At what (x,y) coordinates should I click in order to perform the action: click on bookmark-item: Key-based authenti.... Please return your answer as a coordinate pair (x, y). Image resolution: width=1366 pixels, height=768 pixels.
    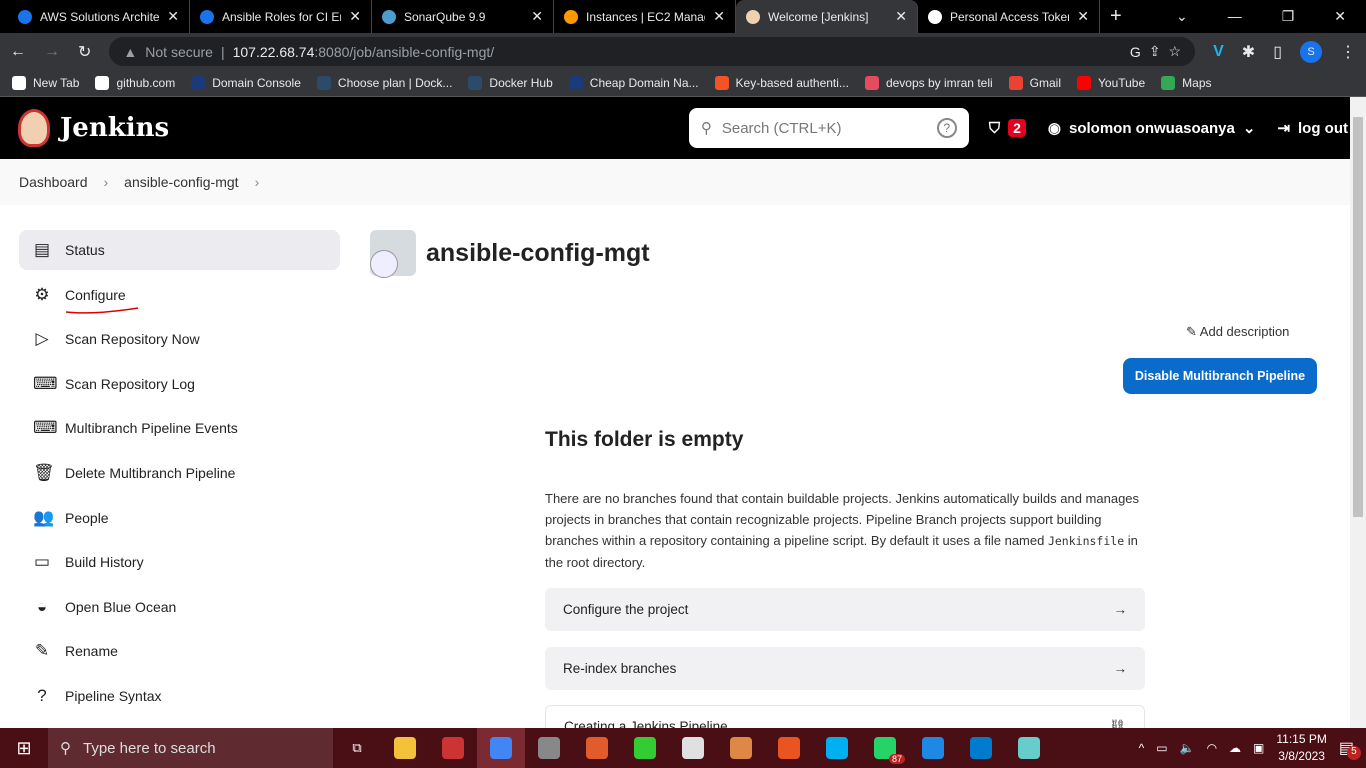
    Looking at the image, I should click on (781, 83).